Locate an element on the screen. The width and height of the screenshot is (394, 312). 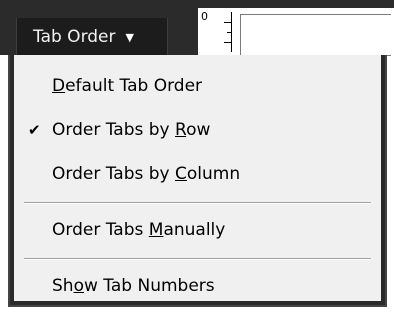
ruler-tick is located at coordinates (231, 32).